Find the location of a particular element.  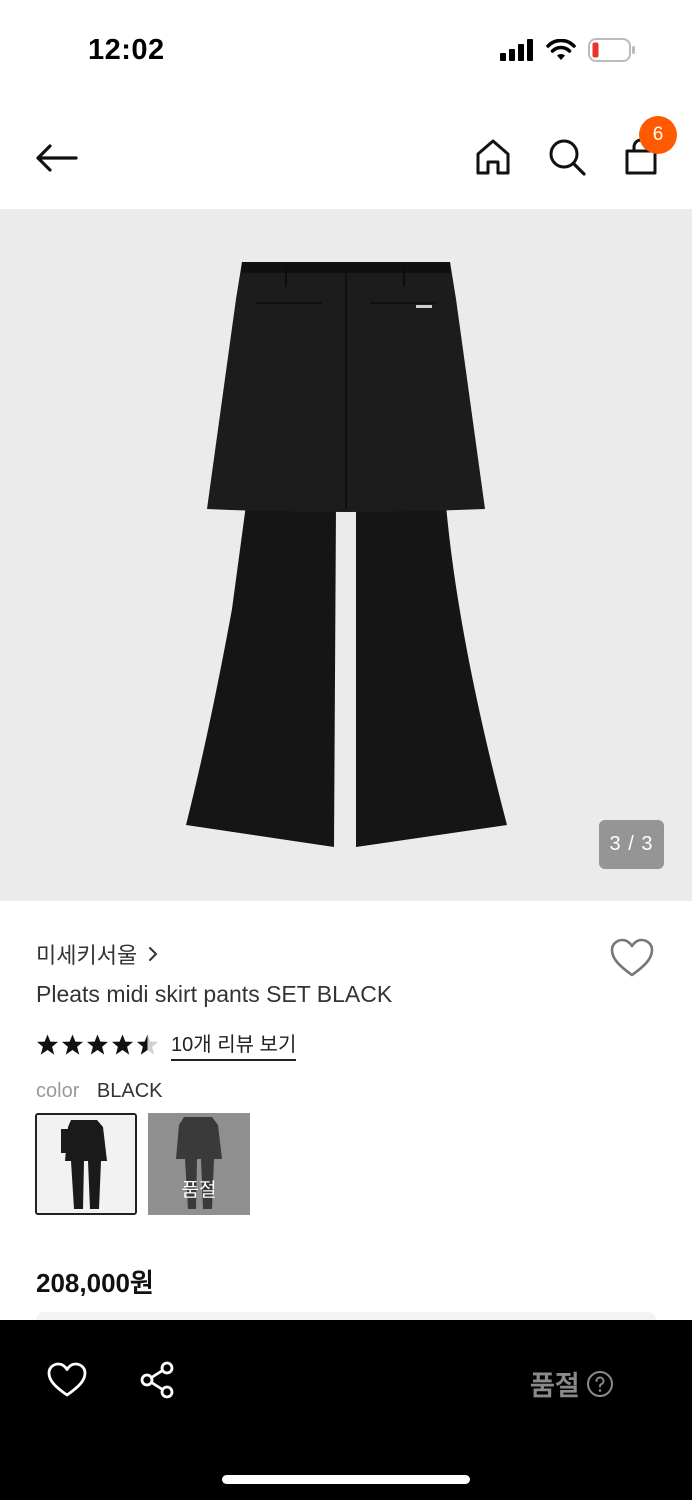

bottom-wishlist-button is located at coordinates (67, 1380).